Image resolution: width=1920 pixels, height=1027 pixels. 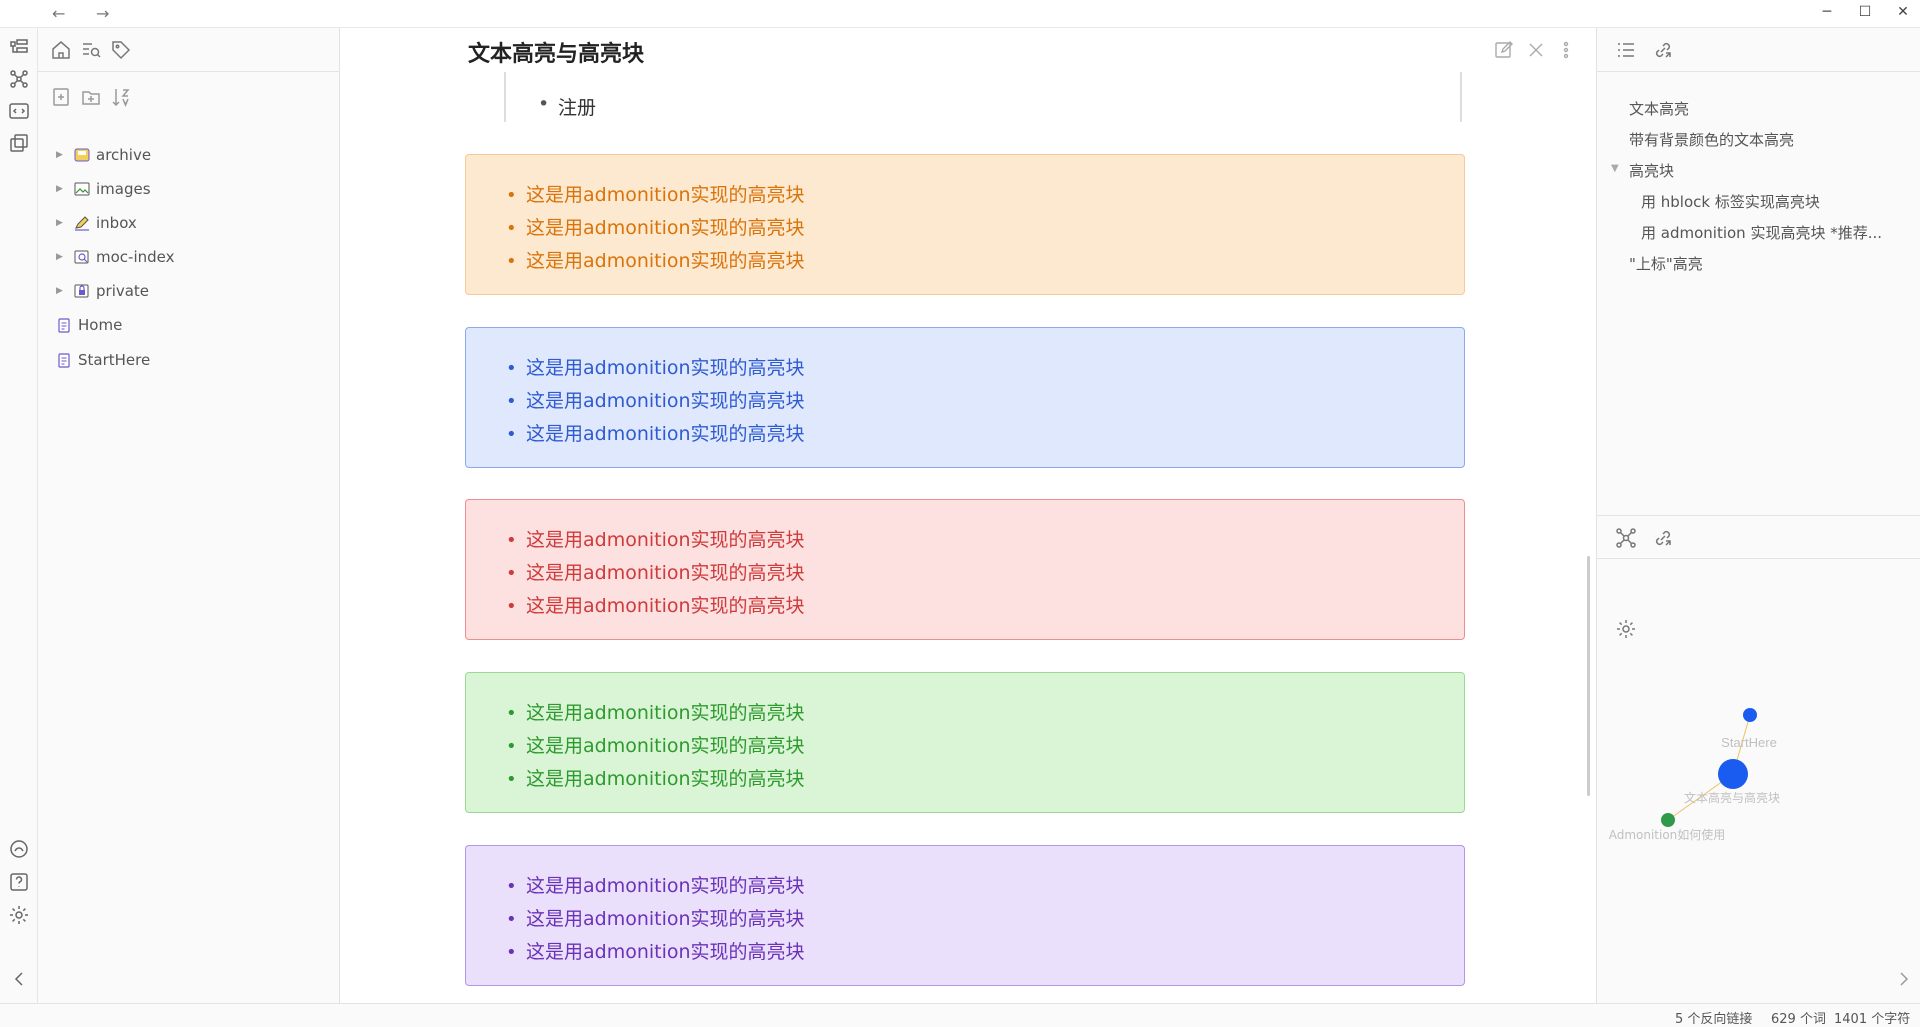 I want to click on editor-scrollbar, so click(x=1588, y=676).